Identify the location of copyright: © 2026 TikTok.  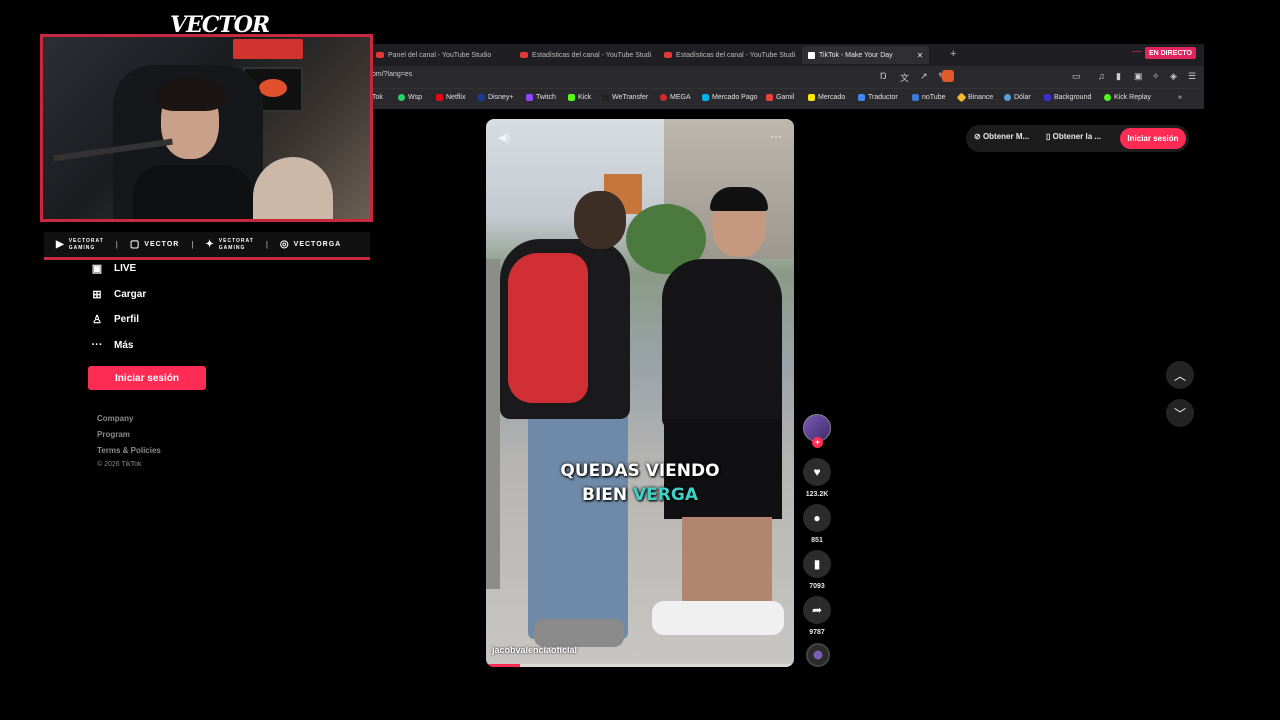
(119, 464).